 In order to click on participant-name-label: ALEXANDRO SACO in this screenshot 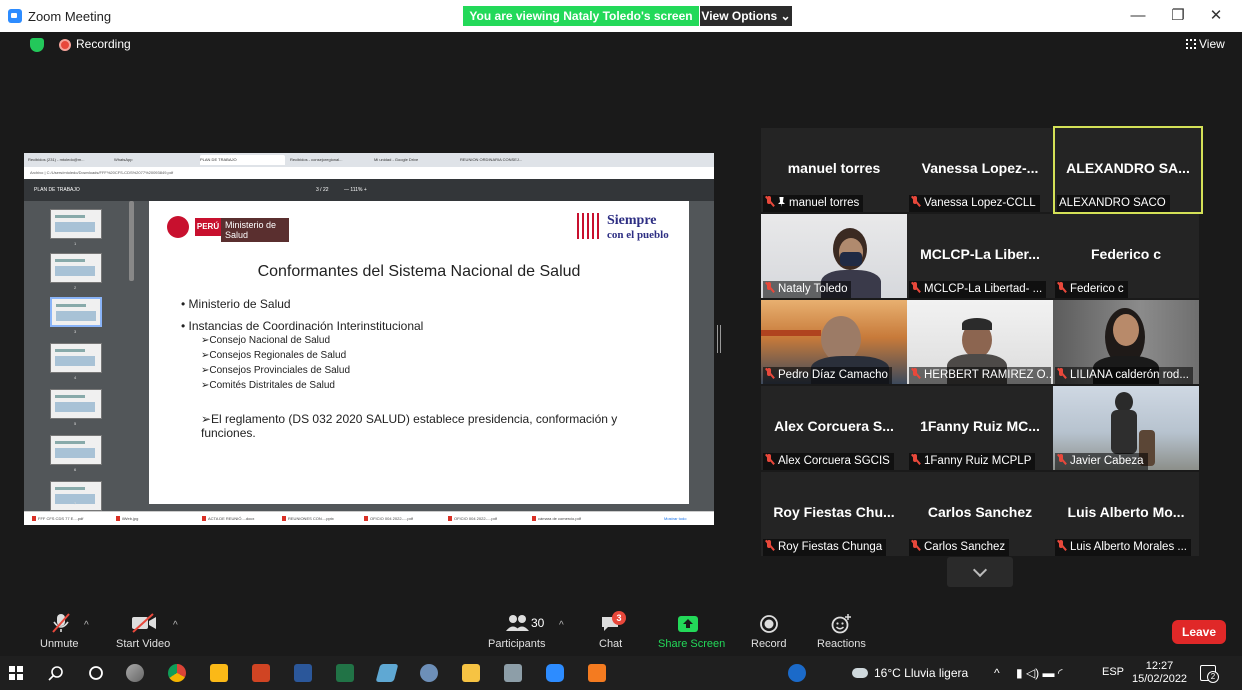, I will do `click(1113, 203)`.